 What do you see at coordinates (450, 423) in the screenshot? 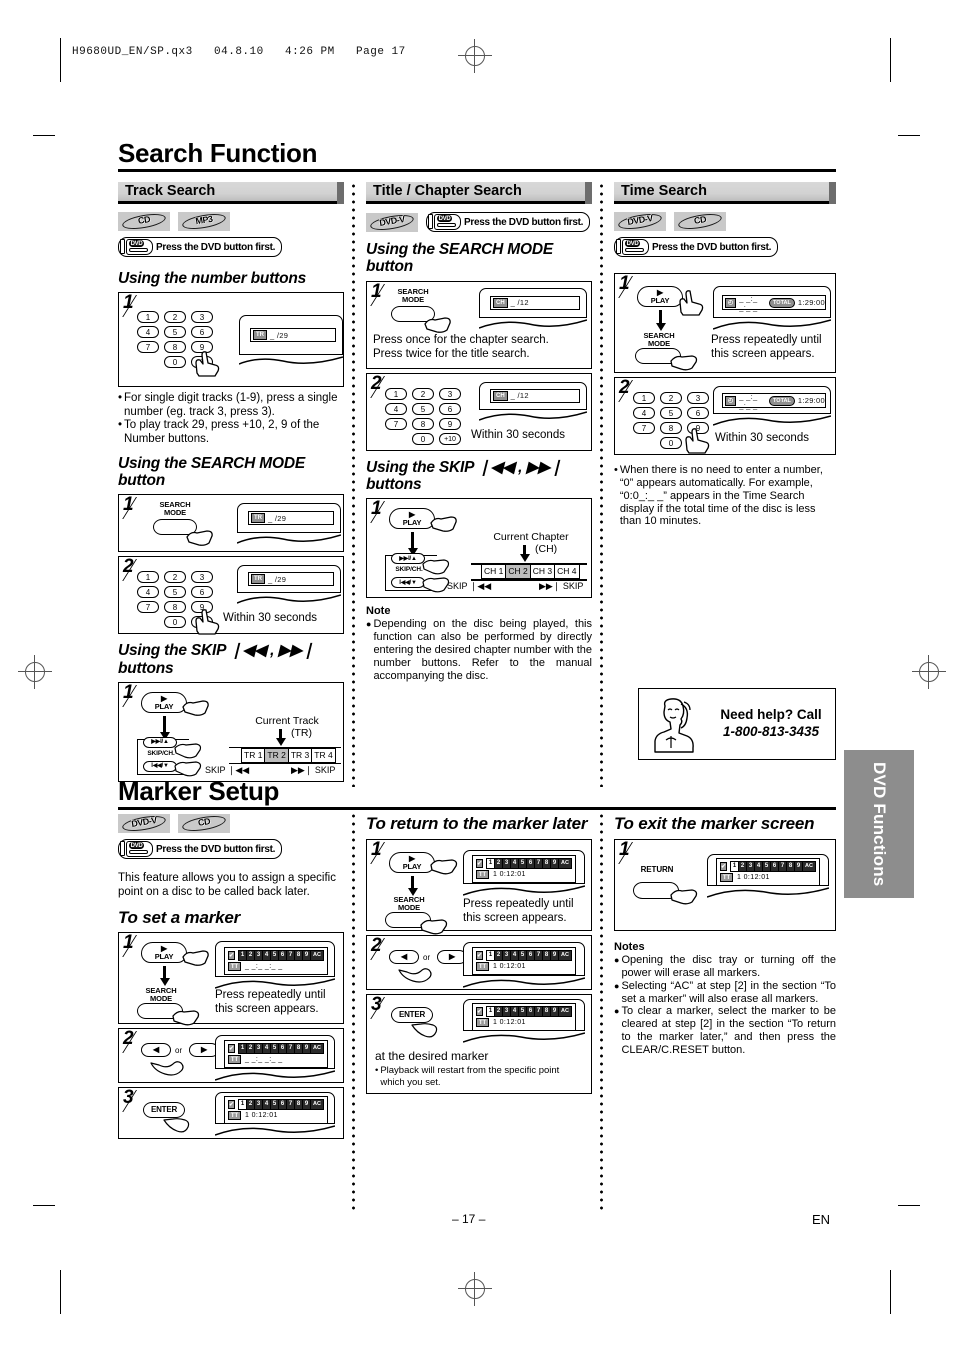
I see `key-9: 9` at bounding box center [450, 423].